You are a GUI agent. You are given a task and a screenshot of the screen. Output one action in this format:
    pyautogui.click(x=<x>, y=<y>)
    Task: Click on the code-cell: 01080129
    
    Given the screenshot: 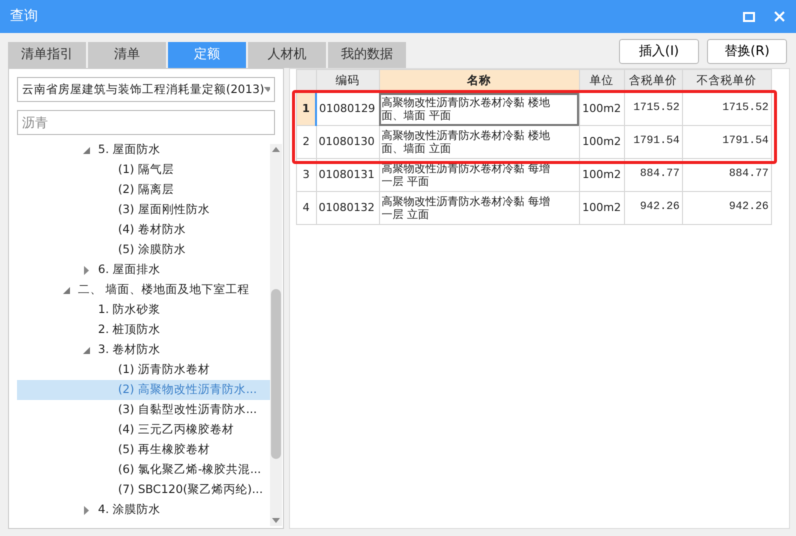 What is the action you would take?
    pyautogui.click(x=348, y=109)
    